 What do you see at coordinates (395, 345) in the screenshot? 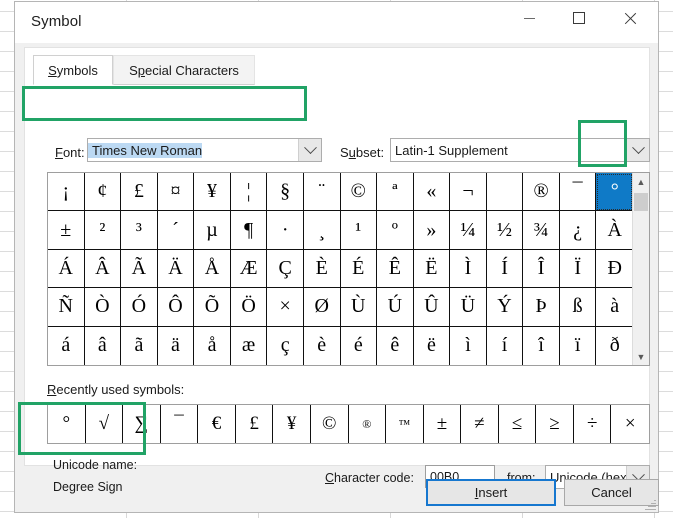
I see `symbol-cell: ê` at bounding box center [395, 345].